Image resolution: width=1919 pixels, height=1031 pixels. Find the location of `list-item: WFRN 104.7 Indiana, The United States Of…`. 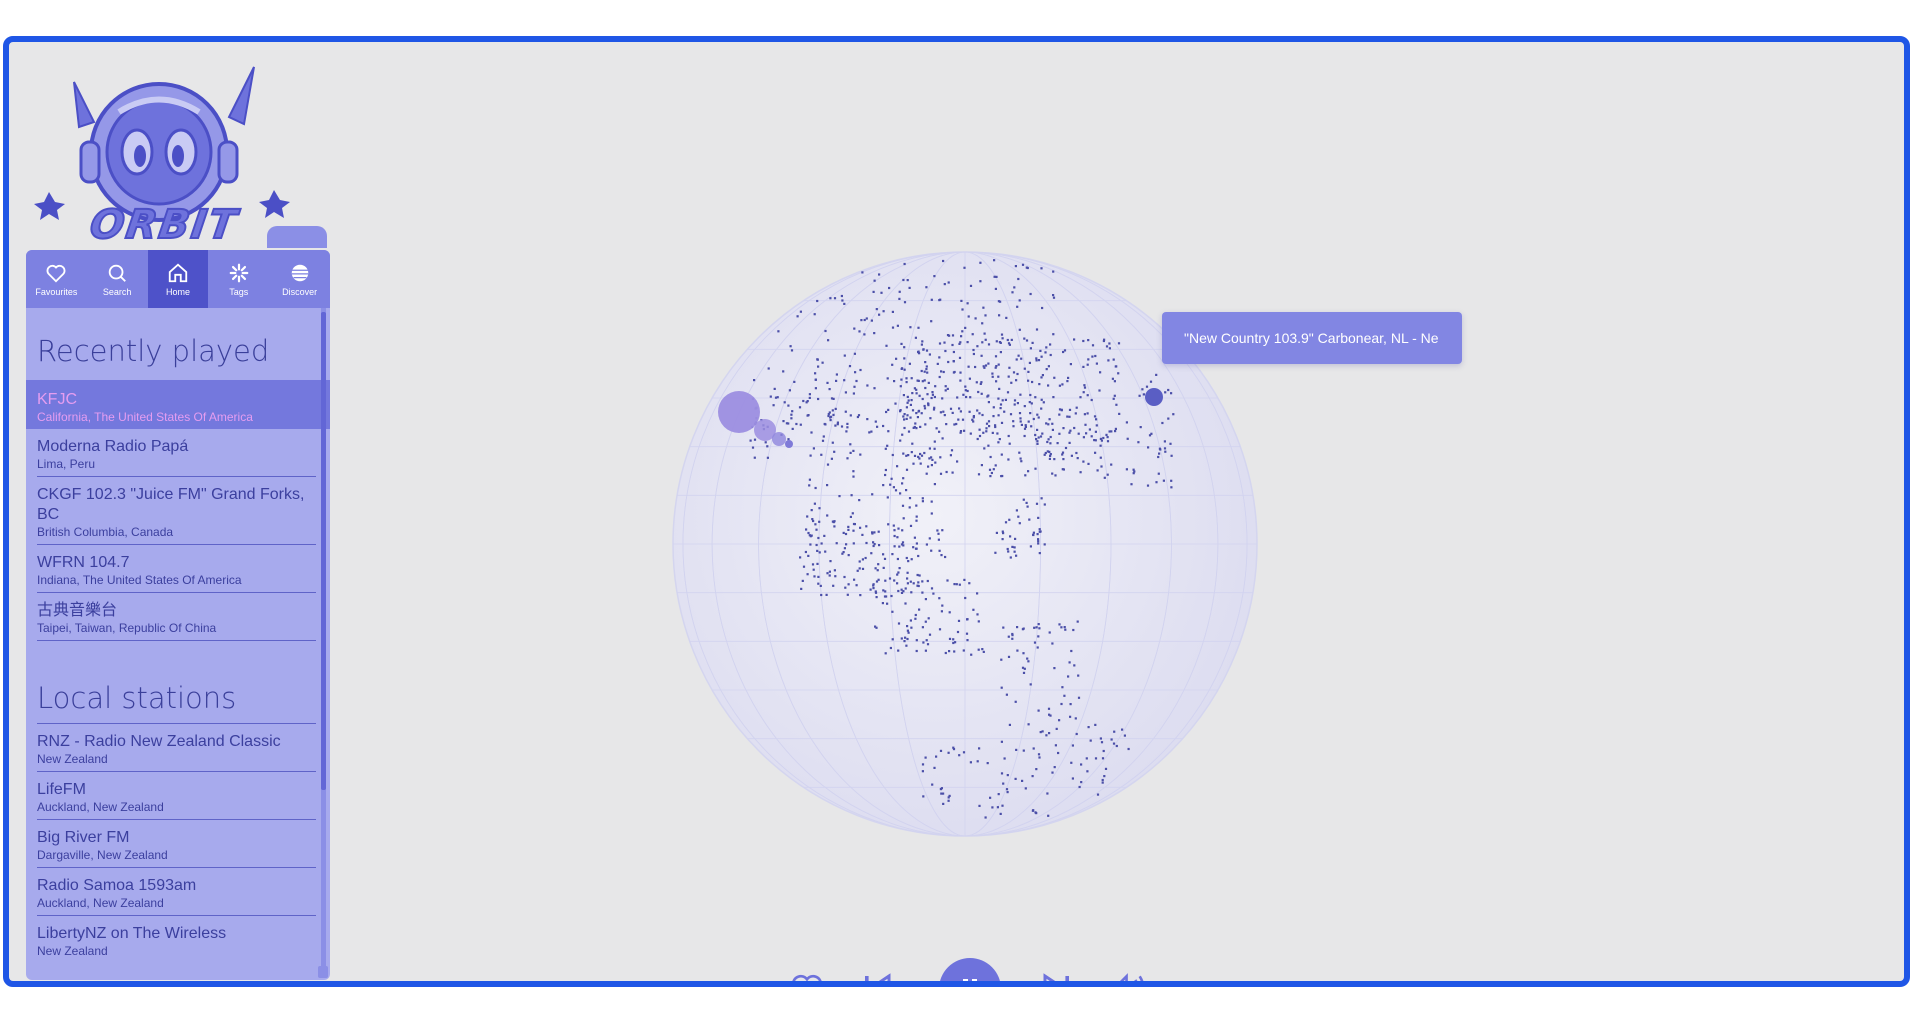

list-item: WFRN 104.7 Indiana, The United States Of… is located at coordinates (176, 569).